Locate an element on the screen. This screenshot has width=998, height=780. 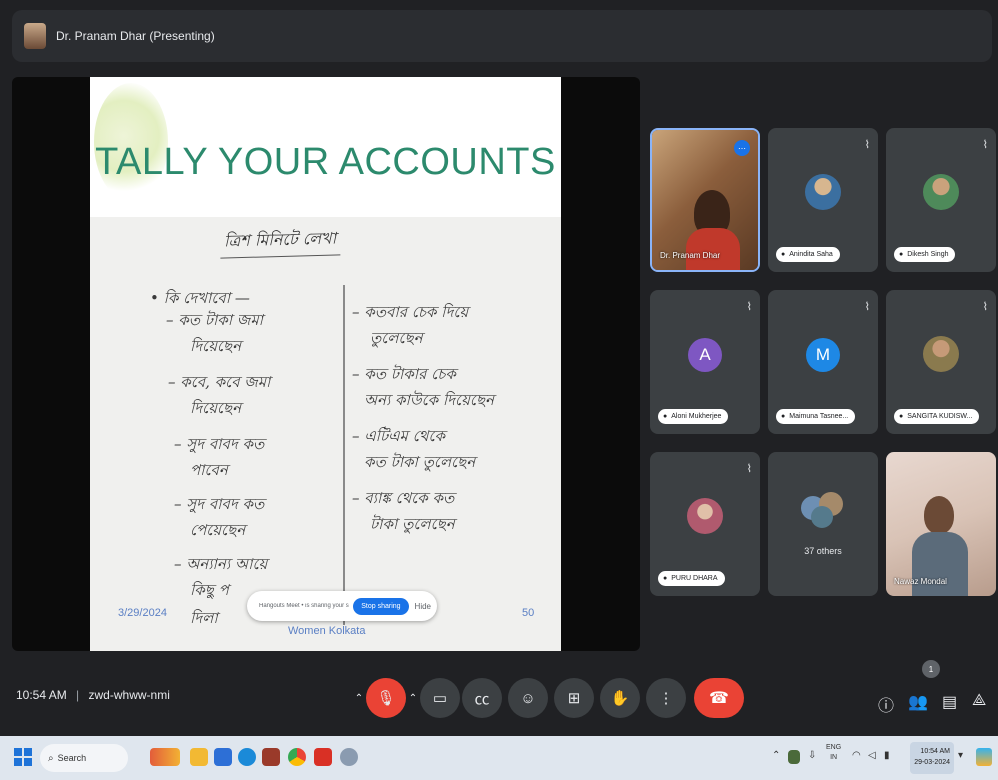
hw-left-line: – কবে, কবে জমা is located at coordinates (219, 382).